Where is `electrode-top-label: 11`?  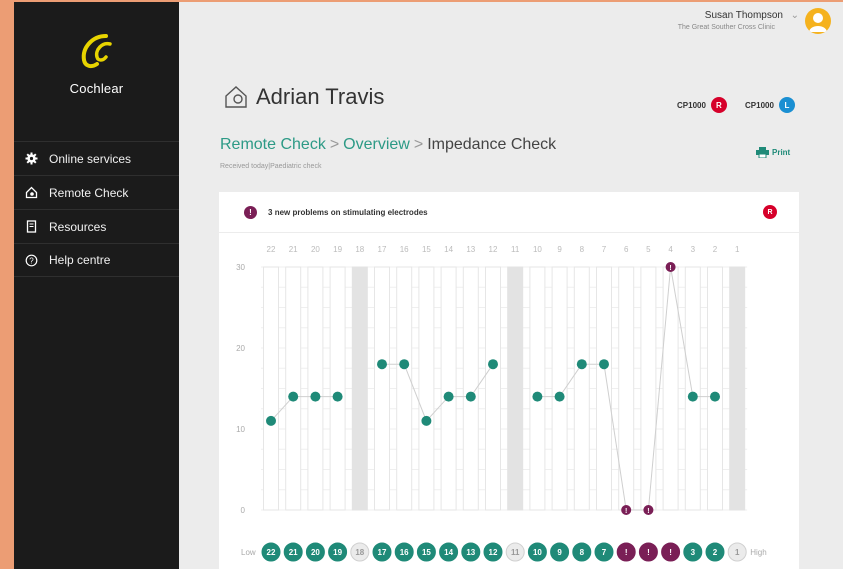
electrode-top-label: 11 is located at coordinates (515, 249).